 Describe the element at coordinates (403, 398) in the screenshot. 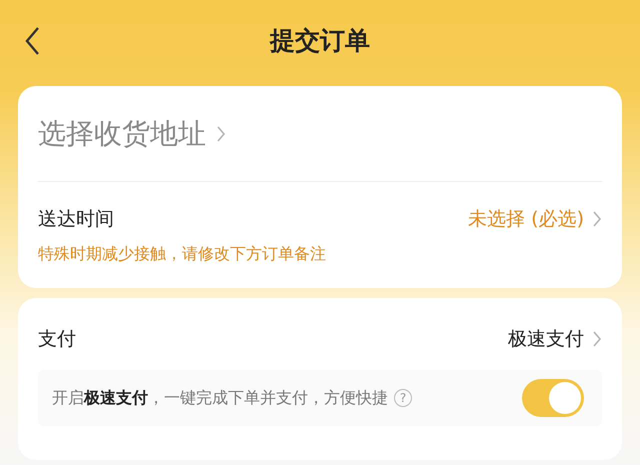

I see `help-icon: ?` at that location.